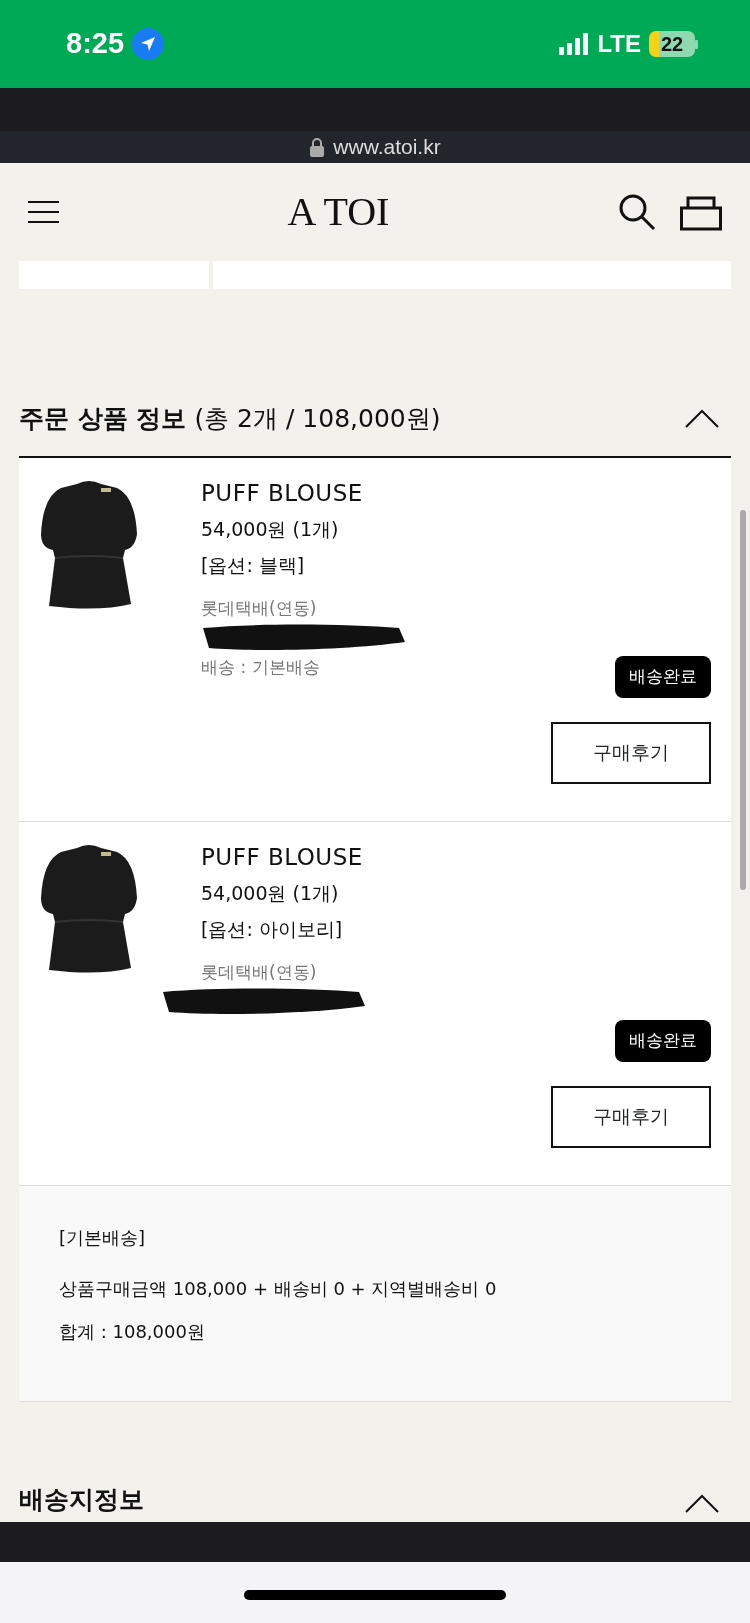 The height and width of the screenshot is (1623, 750). I want to click on totals-group: [기본배송], so click(375, 1237).